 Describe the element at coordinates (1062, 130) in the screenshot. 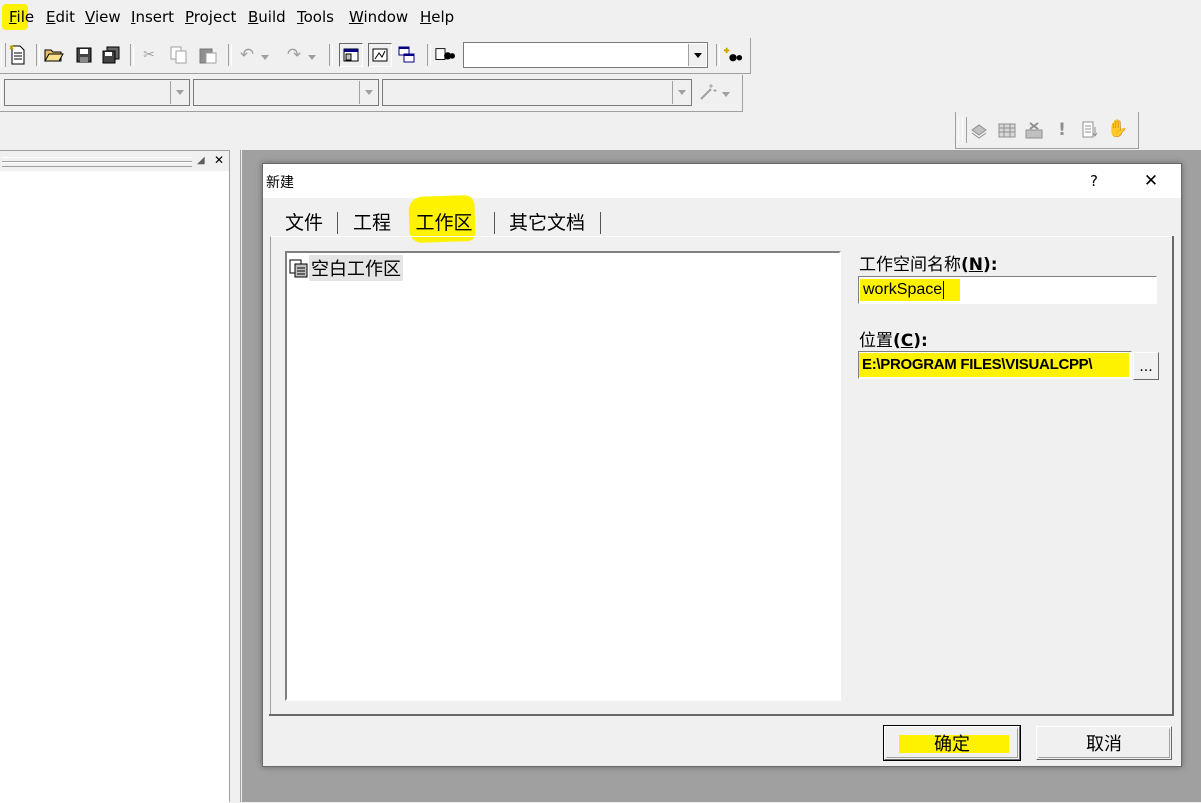

I see `execute-icon: !` at that location.